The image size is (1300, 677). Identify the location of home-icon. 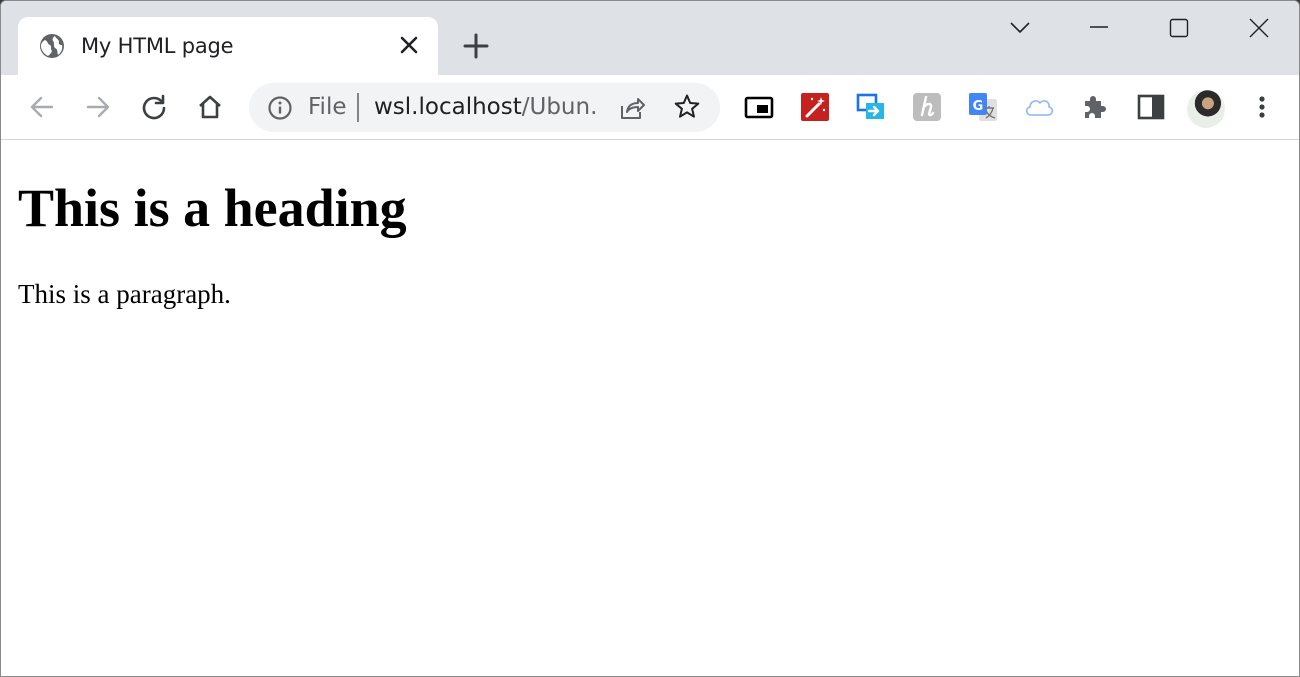
(210, 107).